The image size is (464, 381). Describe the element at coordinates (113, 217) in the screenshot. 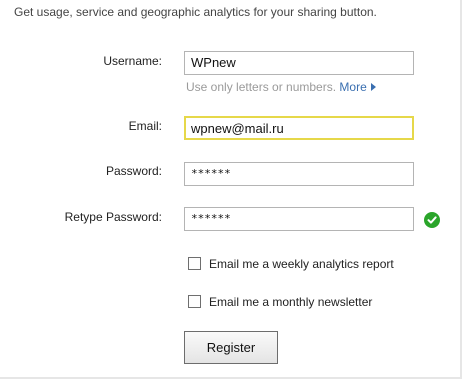

I see `retype-password-label: Retype Password:` at that location.